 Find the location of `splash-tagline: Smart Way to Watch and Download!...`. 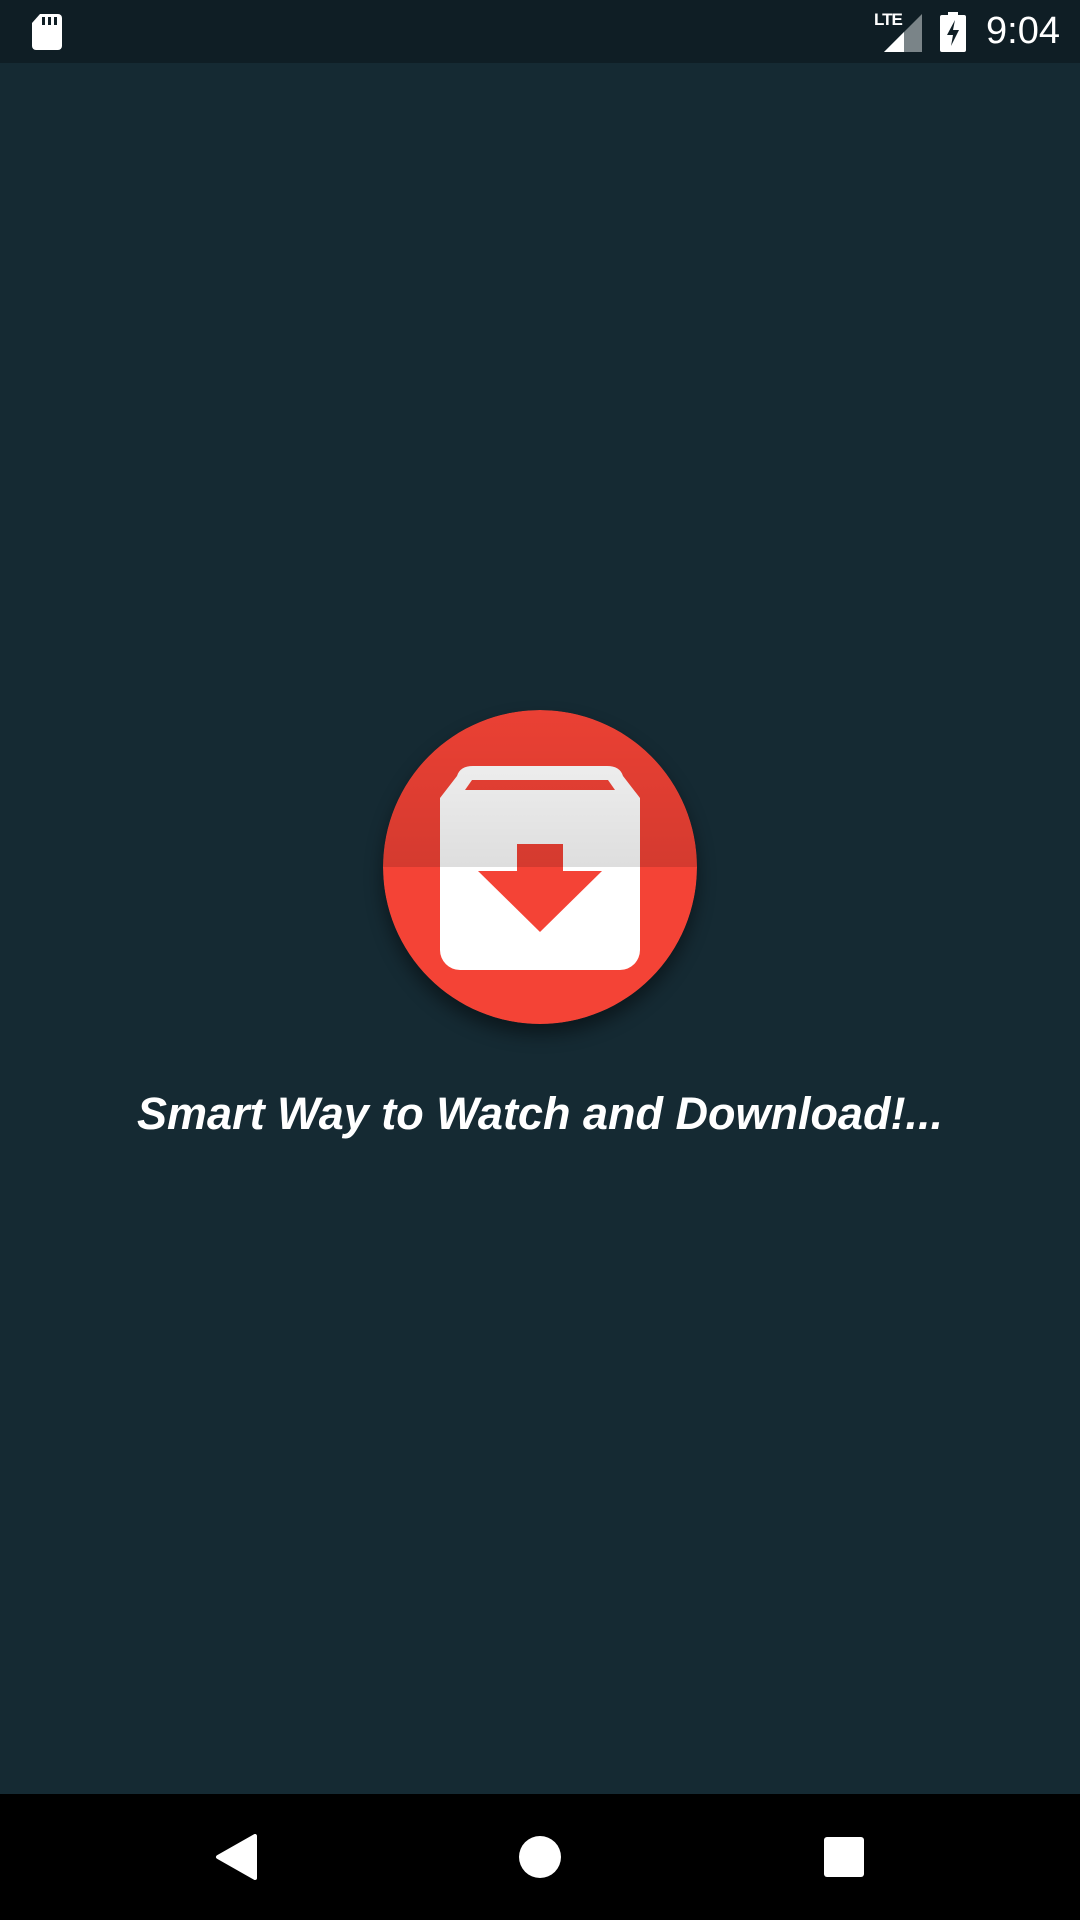

splash-tagline: Smart Way to Watch and Download!... is located at coordinates (540, 1113).